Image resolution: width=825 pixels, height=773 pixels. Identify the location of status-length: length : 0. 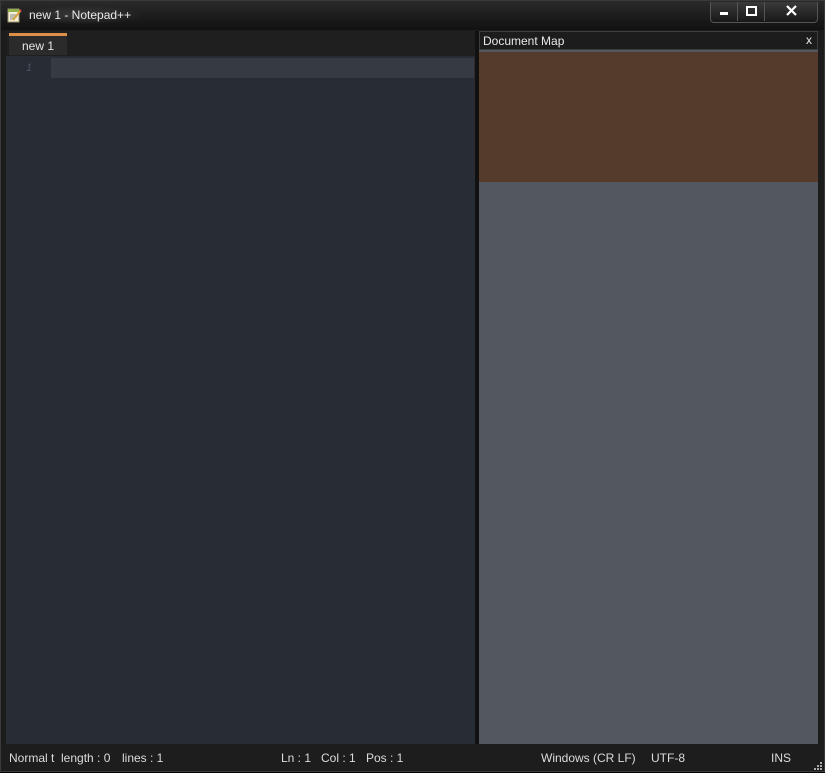
(86, 758).